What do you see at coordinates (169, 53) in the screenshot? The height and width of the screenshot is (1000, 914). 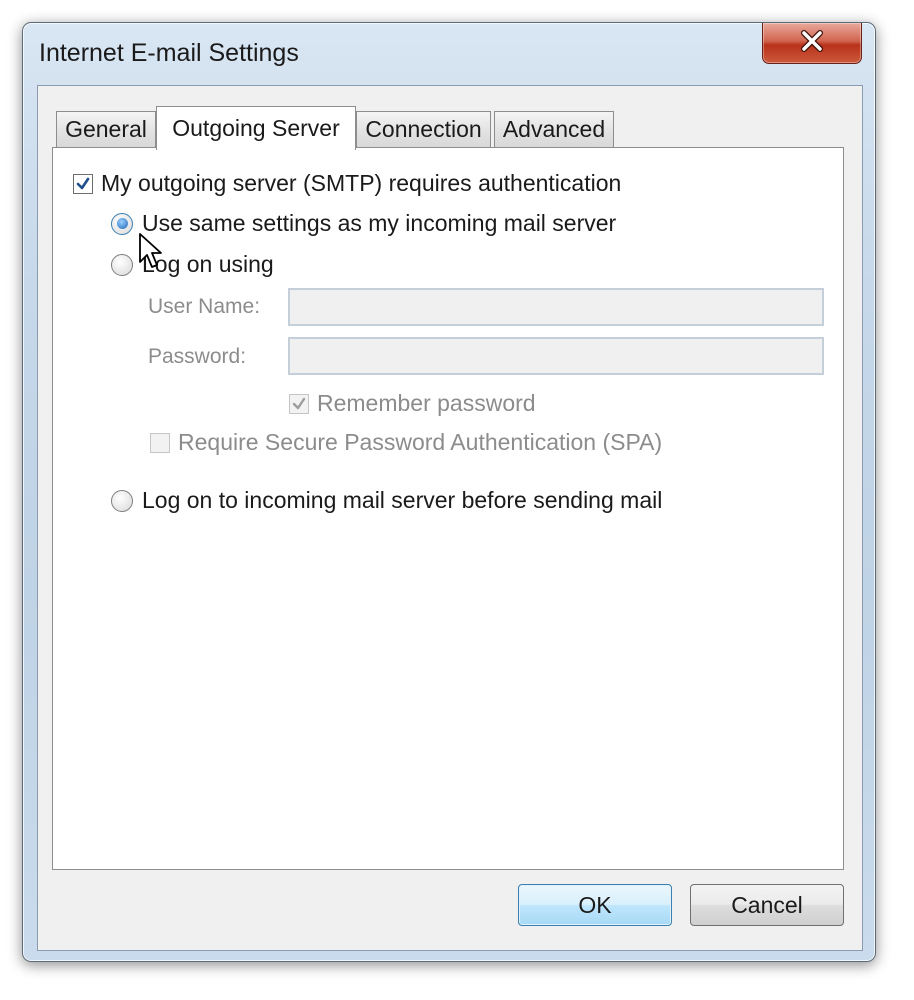 I see `window-title: Internet E-mail Settings` at bounding box center [169, 53].